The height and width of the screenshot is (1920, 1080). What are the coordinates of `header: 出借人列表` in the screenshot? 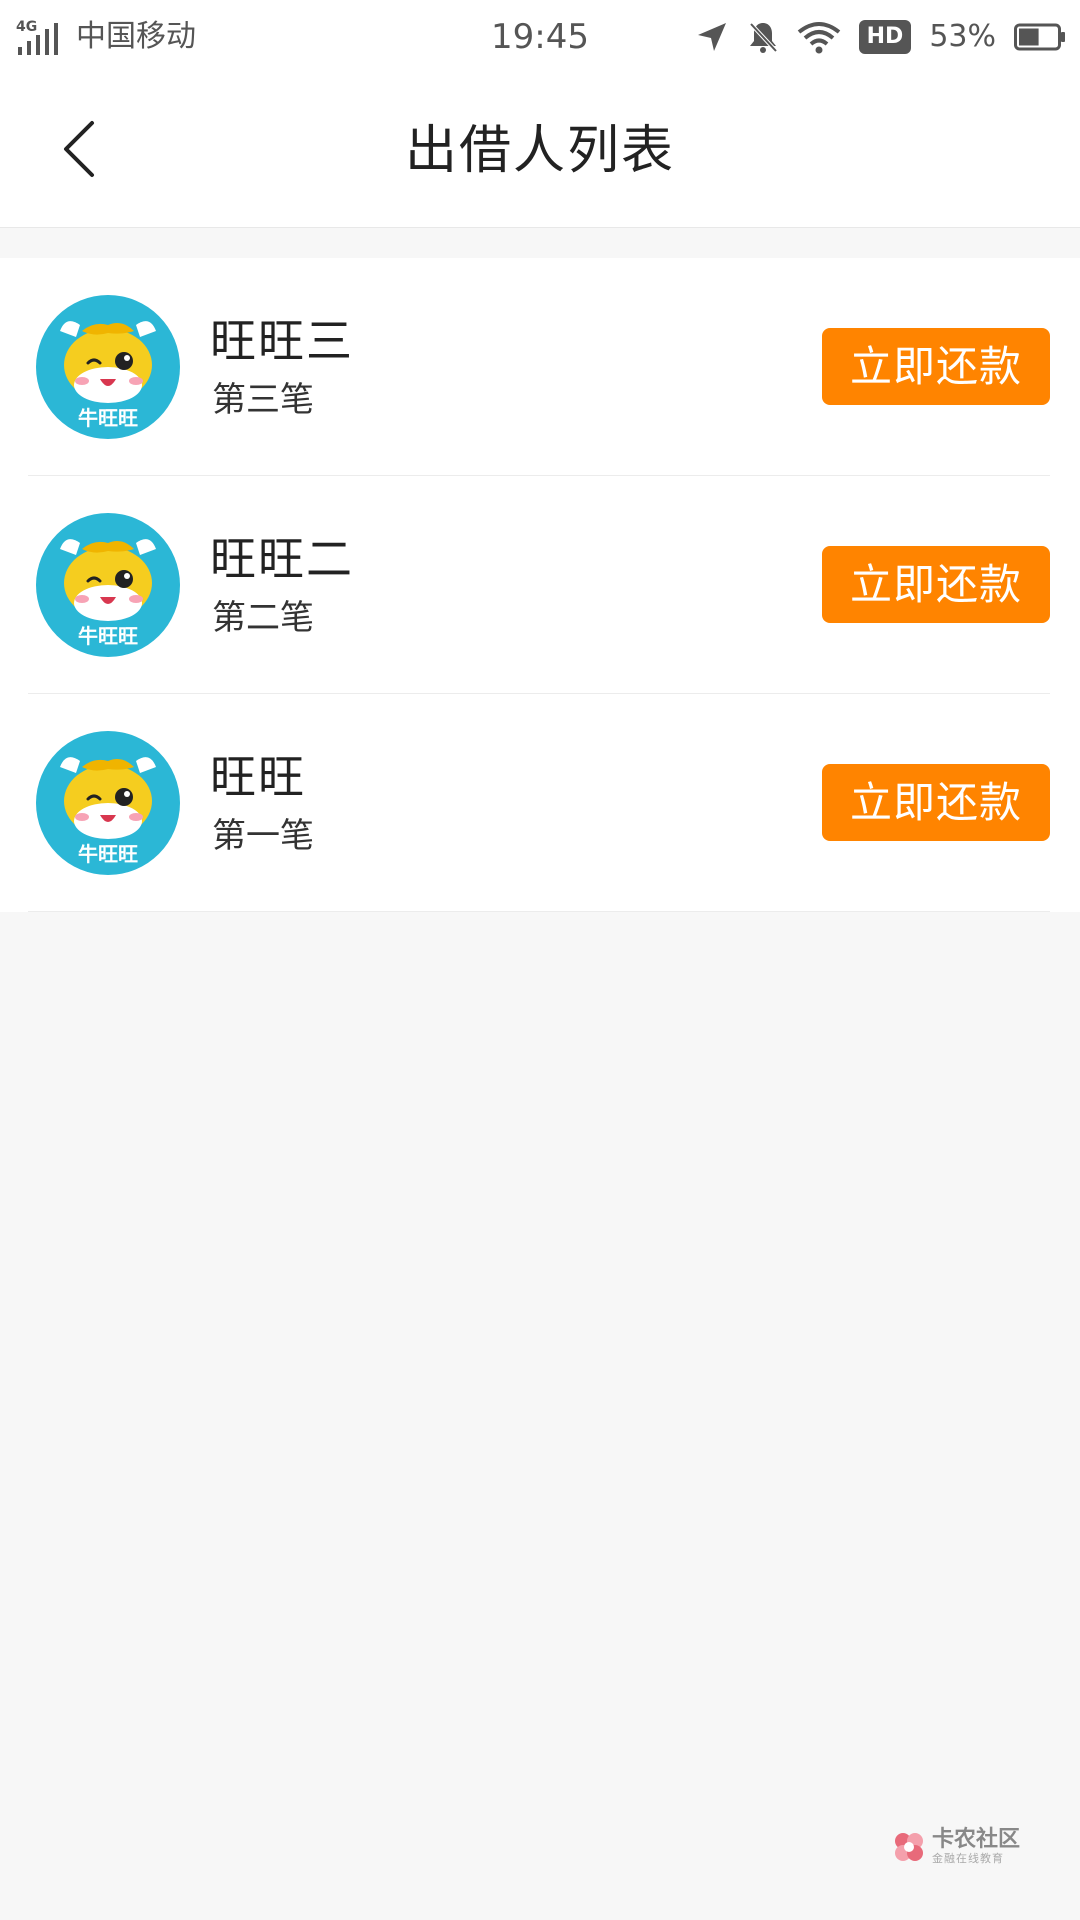 It's located at (540, 151).